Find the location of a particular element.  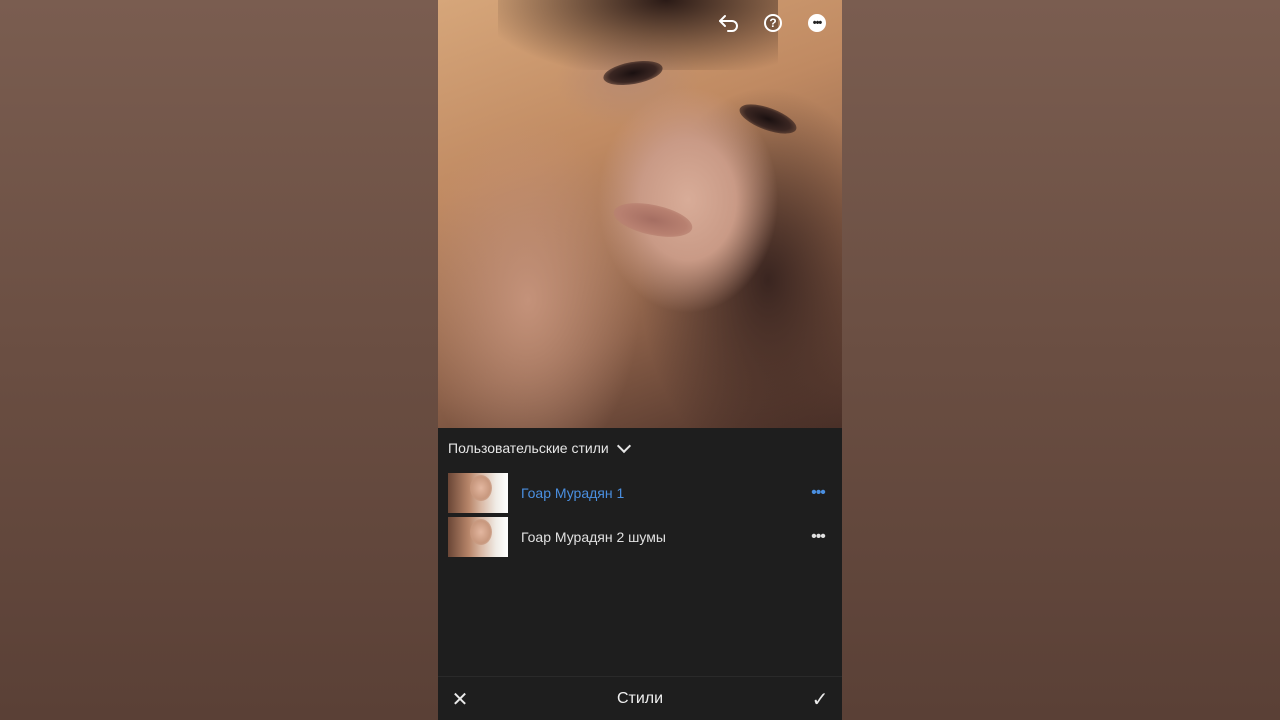

check-icon: ✓ is located at coordinates (820, 698).